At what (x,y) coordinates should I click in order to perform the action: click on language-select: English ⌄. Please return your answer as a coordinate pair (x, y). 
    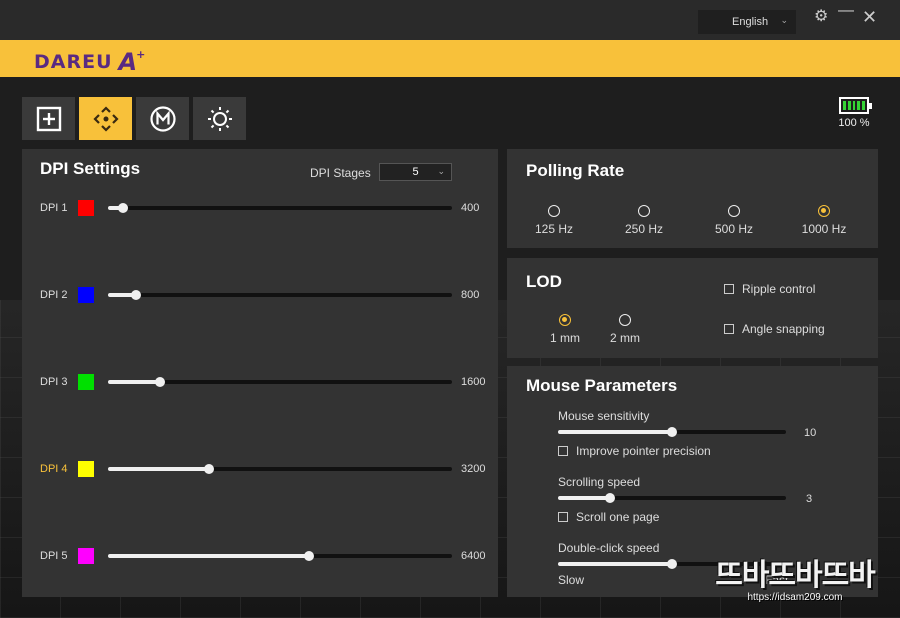
    Looking at the image, I should click on (747, 22).